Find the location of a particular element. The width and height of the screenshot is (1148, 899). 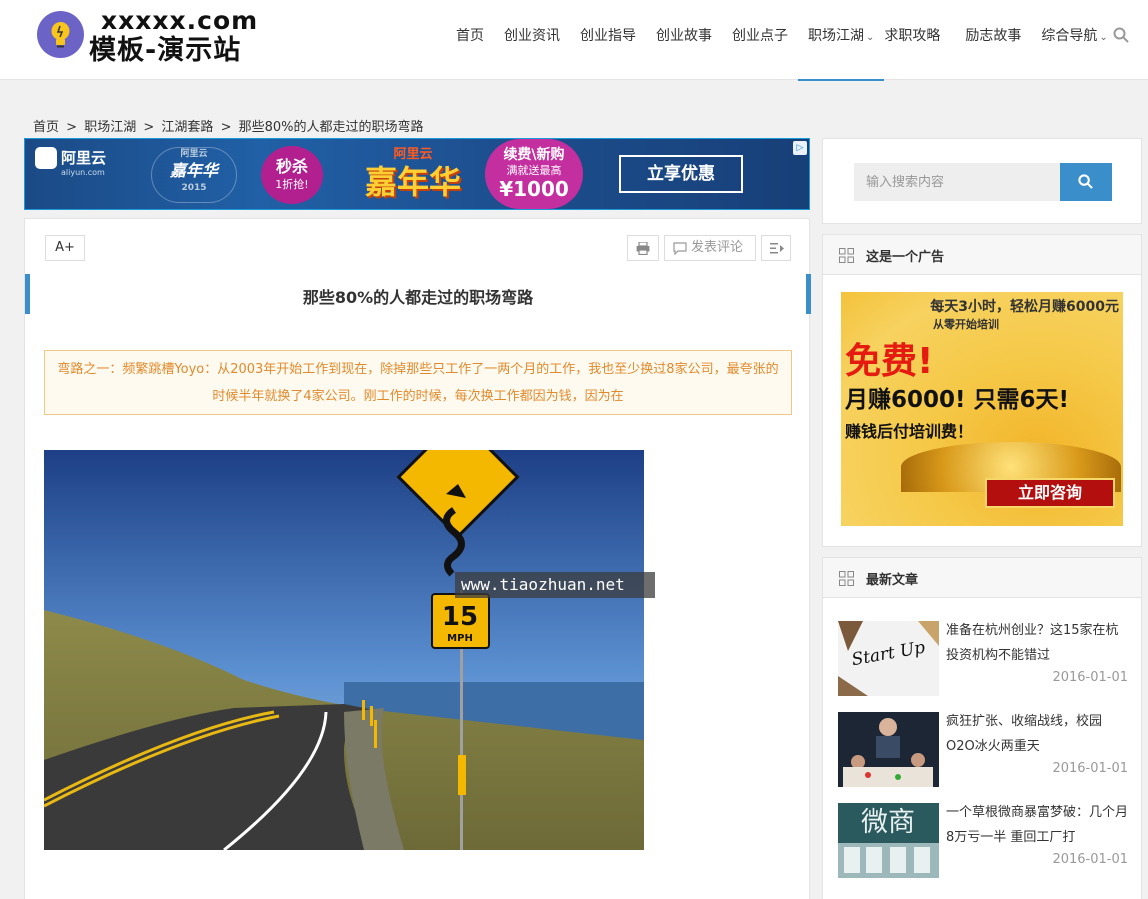

sale-sub: 1折抢! is located at coordinates (292, 184).